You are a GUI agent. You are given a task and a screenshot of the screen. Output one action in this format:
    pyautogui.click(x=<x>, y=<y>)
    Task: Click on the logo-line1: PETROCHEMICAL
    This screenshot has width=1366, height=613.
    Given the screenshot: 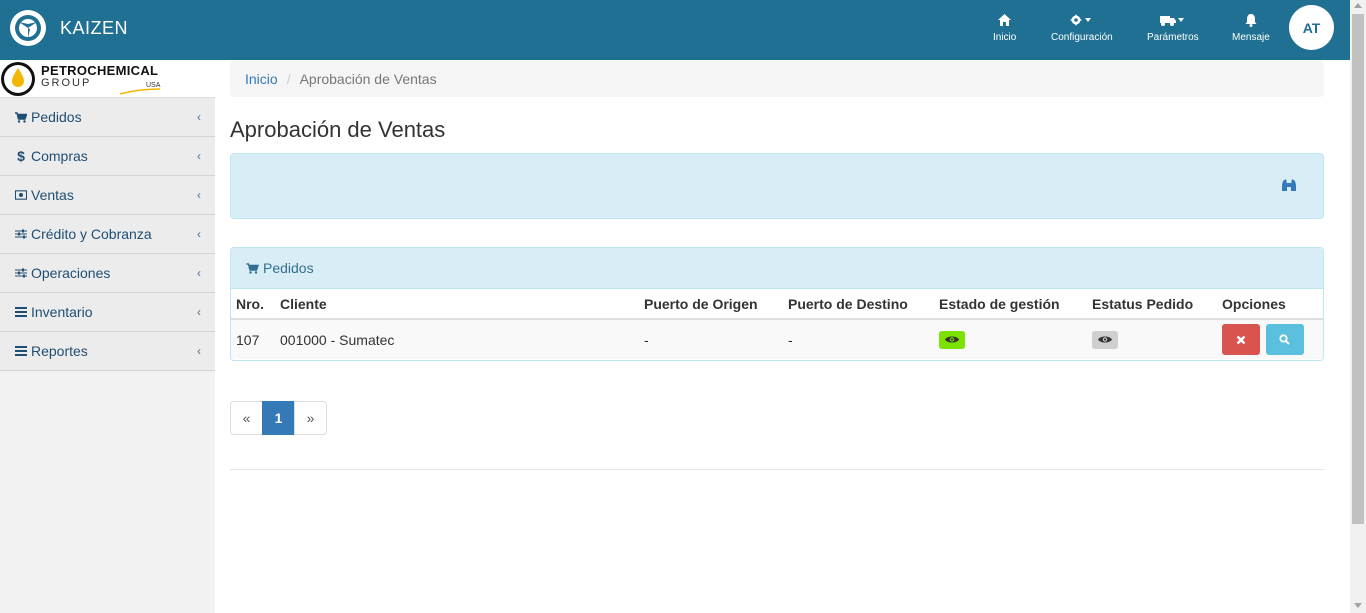 What is the action you would take?
    pyautogui.click(x=100, y=70)
    